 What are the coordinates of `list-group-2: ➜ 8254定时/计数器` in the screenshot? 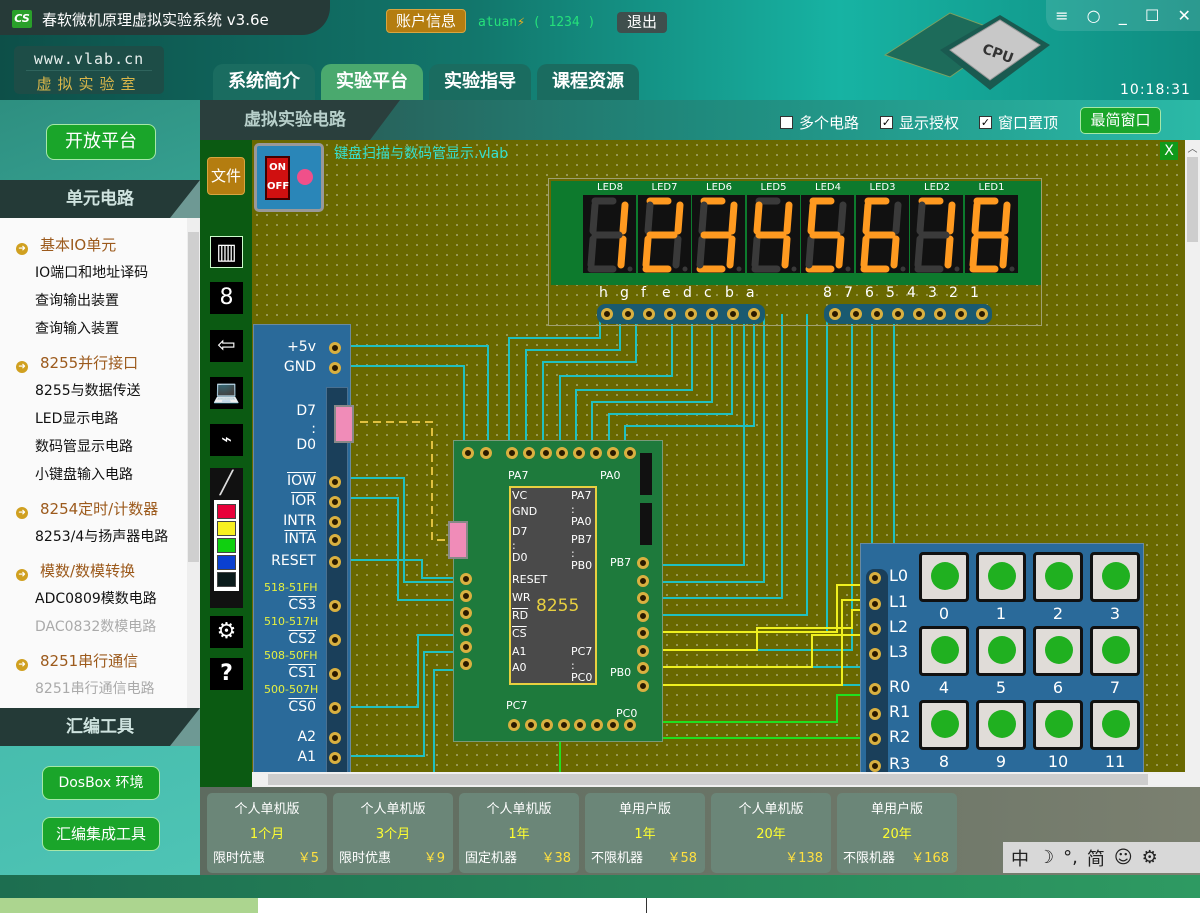 It's located at (87, 508).